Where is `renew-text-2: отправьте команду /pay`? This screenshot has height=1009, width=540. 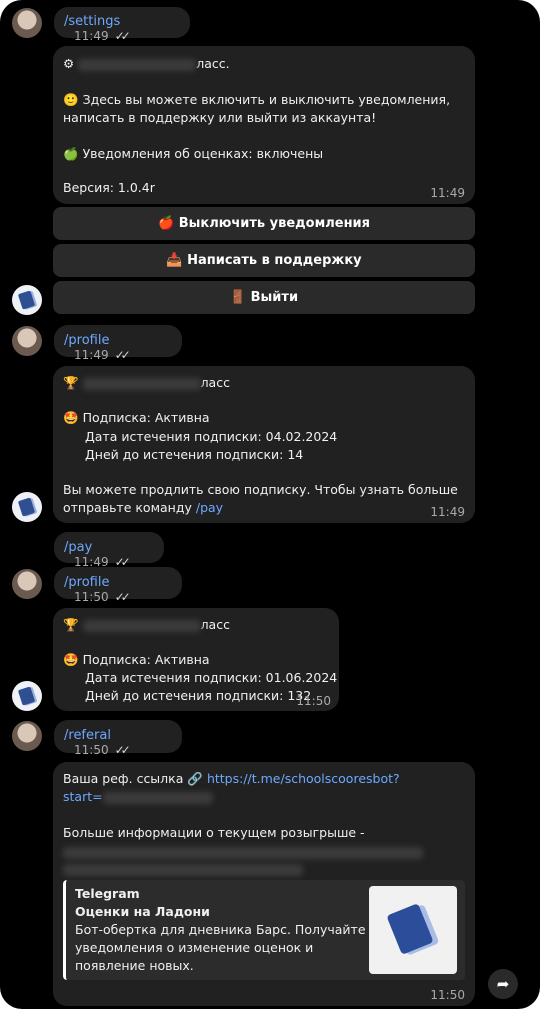
renew-text-2: отправьте команду /pay is located at coordinates (143, 507).